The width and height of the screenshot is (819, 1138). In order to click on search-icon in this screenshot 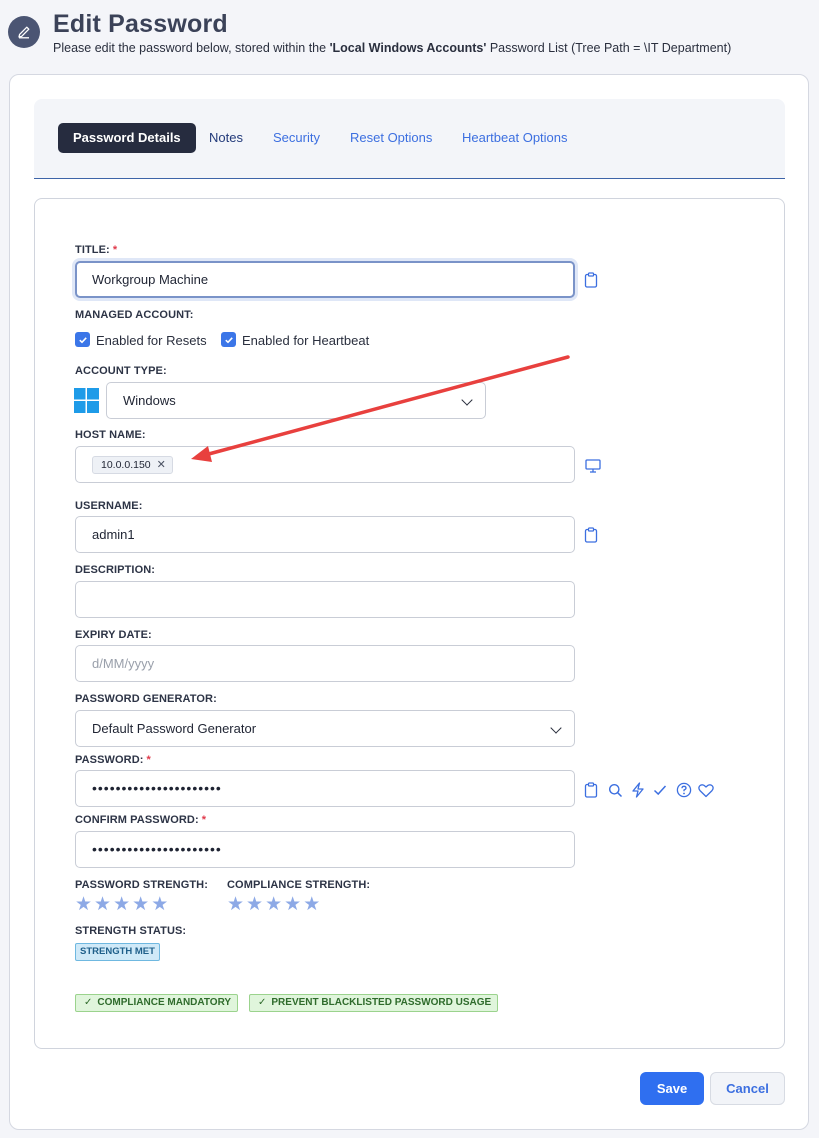, I will do `click(615, 790)`.